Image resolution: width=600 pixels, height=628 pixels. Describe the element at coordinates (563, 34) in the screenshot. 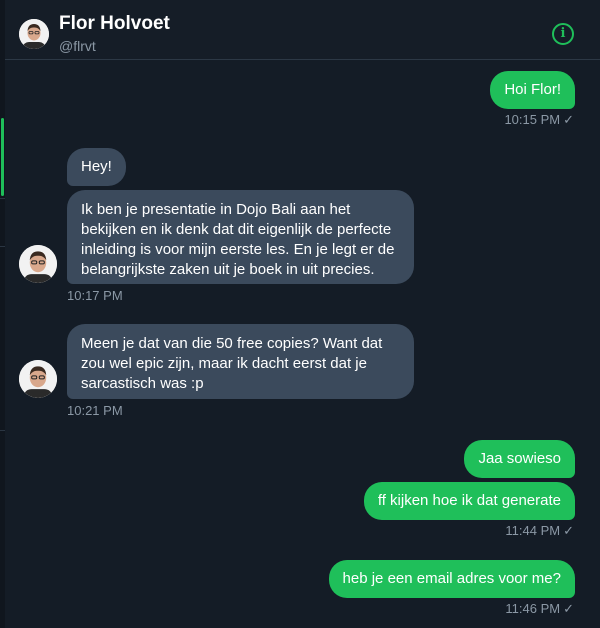

I see `info-icon: i` at that location.